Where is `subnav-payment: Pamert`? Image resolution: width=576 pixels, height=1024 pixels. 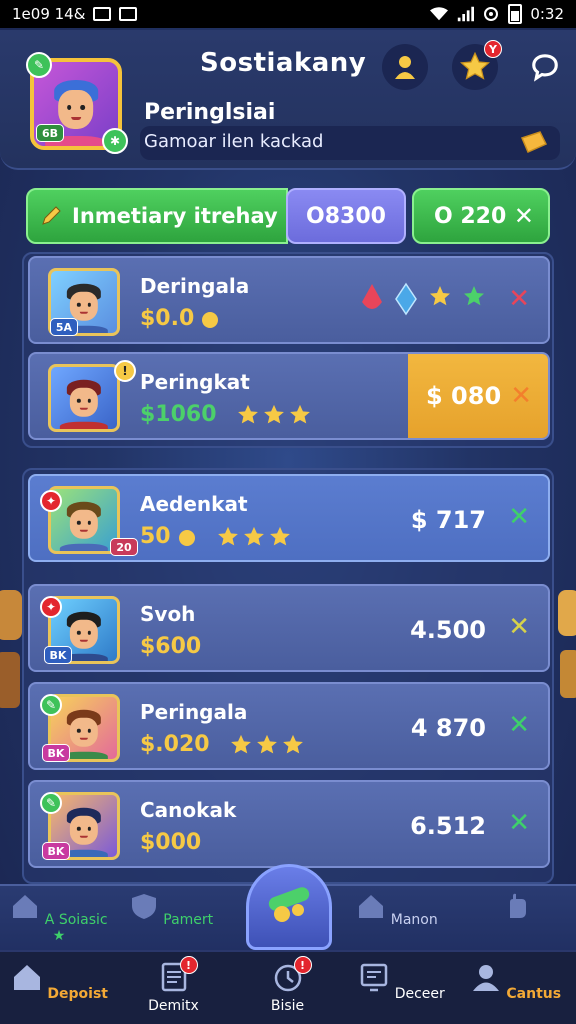
subnav-payment: Pamert is located at coordinates (171, 910).